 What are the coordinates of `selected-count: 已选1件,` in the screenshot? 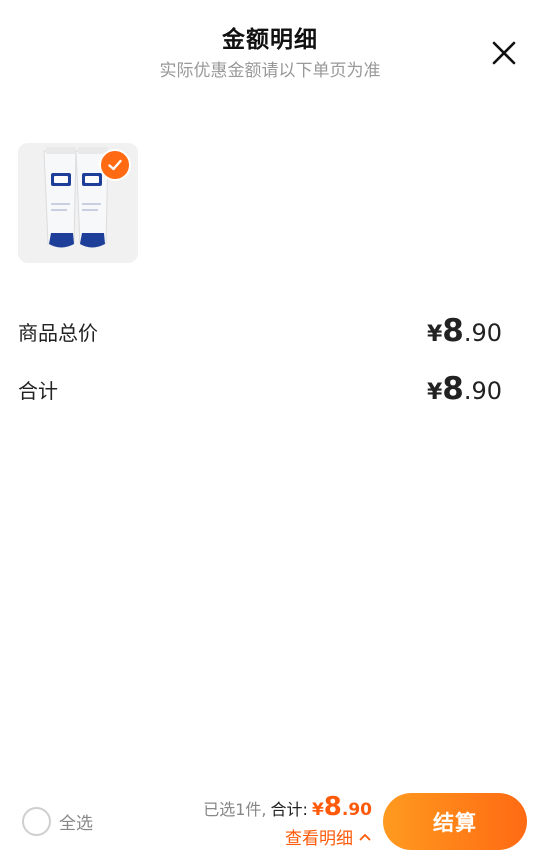 It's located at (235, 809).